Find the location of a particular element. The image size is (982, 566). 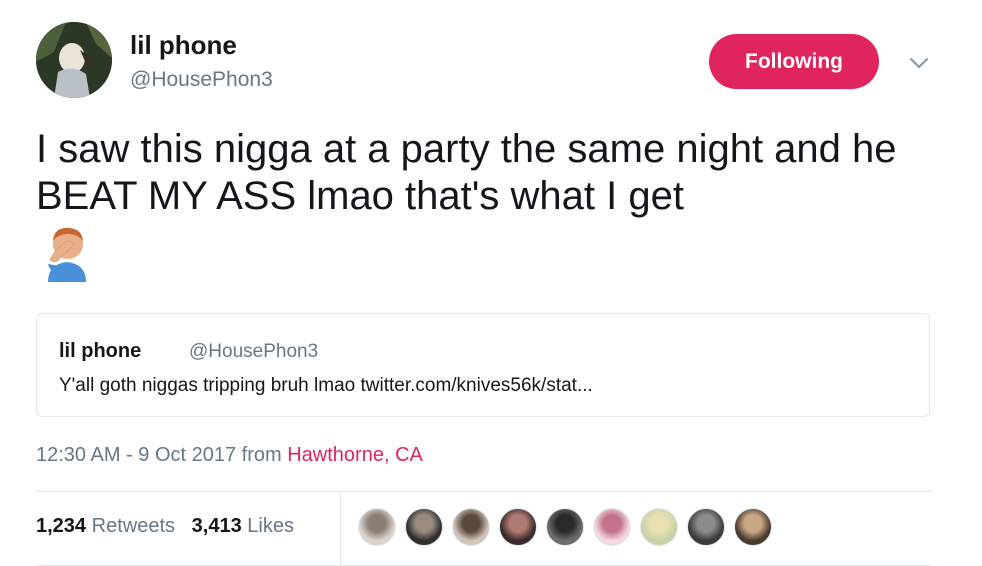

retweets-count: 1,234 is located at coordinates (61, 526).